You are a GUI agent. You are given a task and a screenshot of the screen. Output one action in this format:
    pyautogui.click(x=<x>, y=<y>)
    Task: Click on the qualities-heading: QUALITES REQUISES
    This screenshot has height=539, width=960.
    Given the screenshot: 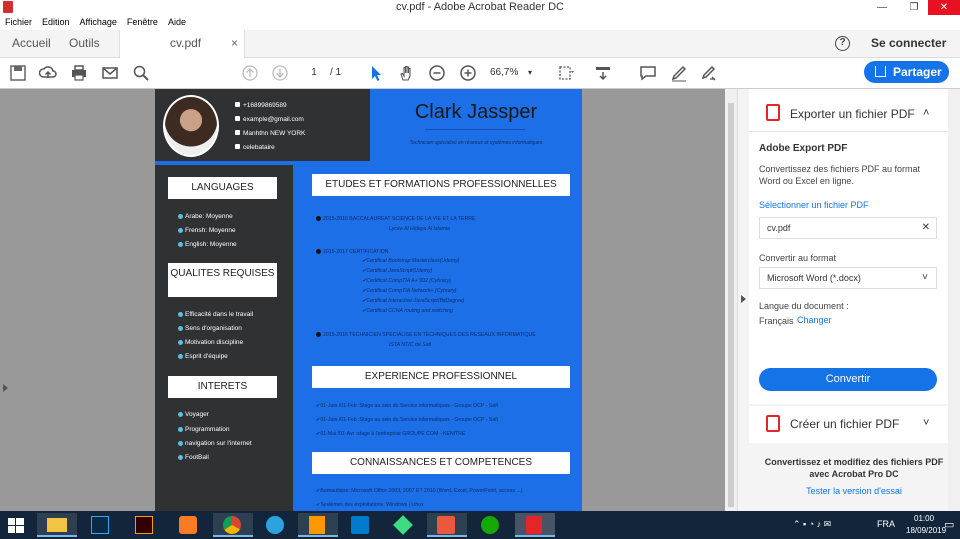 What is the action you would take?
    pyautogui.click(x=222, y=280)
    